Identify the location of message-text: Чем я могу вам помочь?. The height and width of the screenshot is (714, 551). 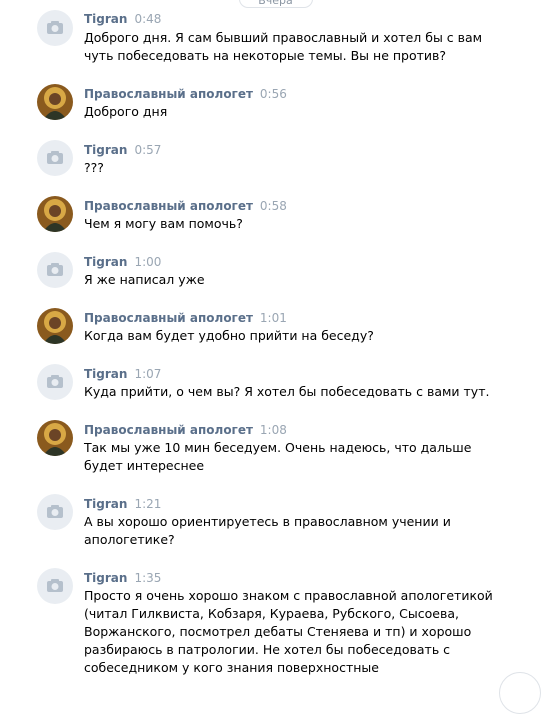
(163, 223).